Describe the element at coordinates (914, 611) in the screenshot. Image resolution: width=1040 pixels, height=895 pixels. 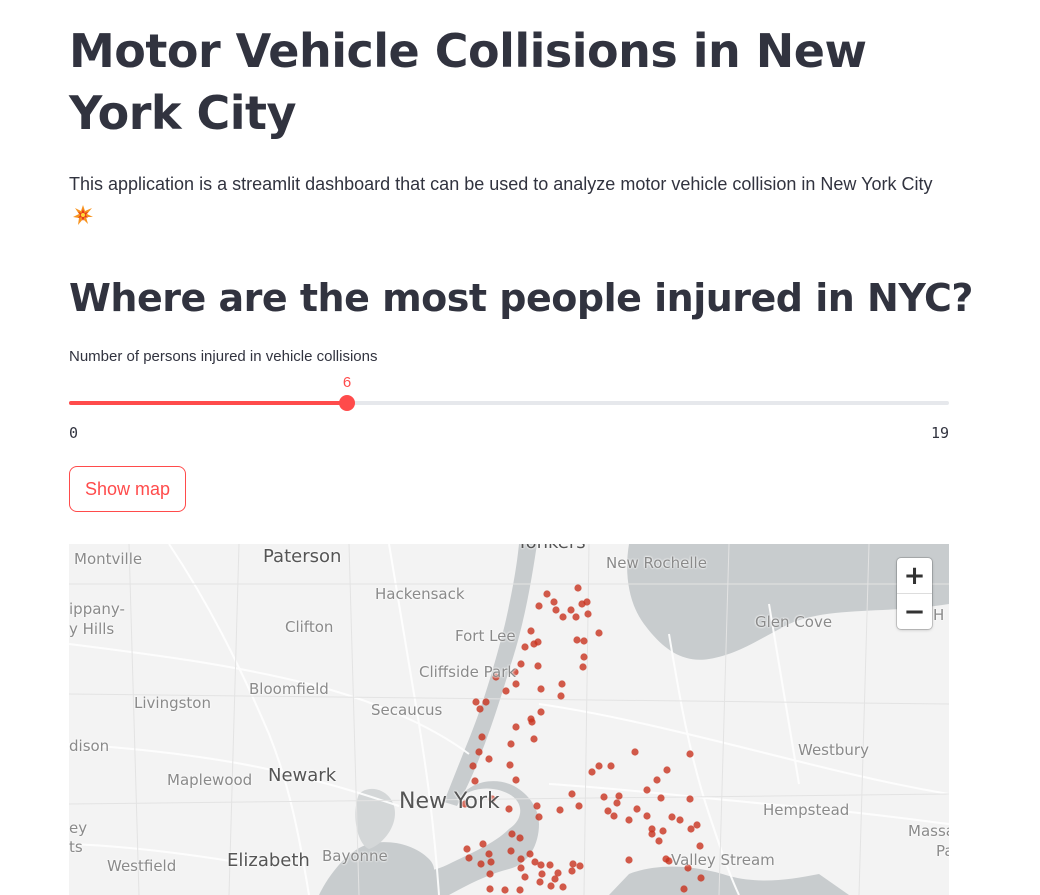
I see `zoom-out-button: −` at that location.